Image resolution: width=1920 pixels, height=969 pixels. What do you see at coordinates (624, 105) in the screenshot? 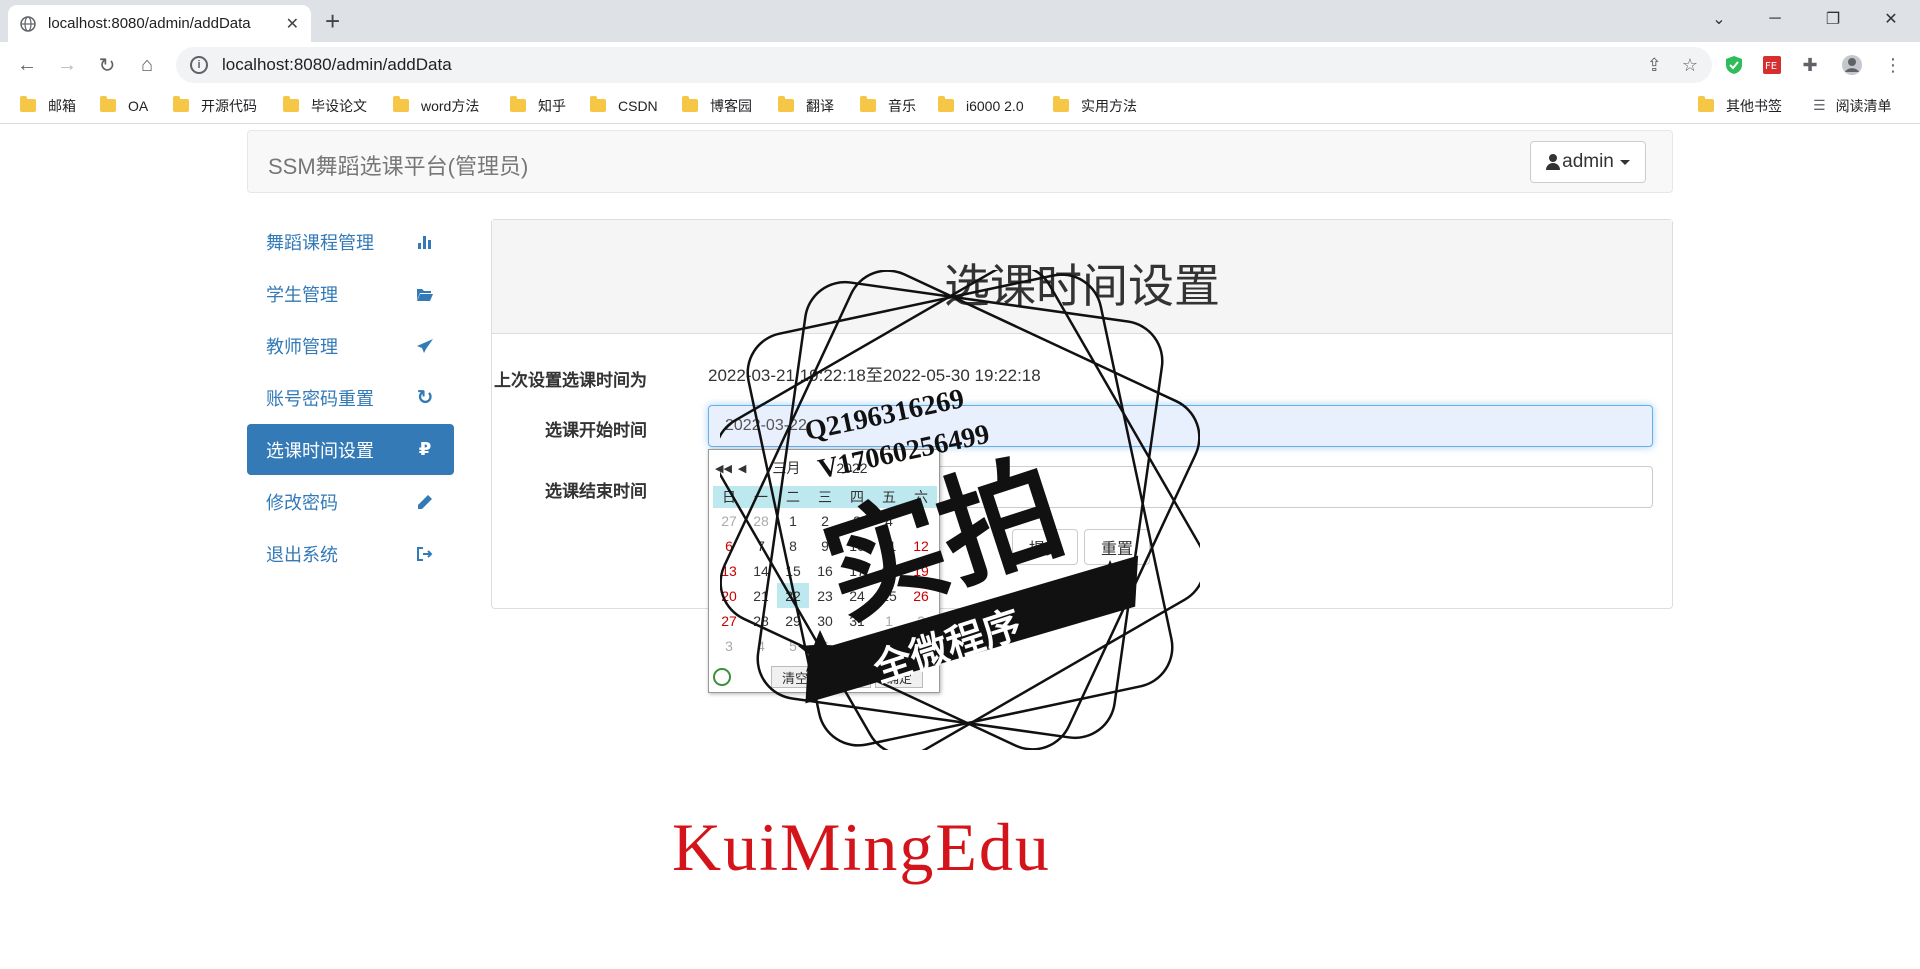
I see `bookmark-folder: CSDN` at bounding box center [624, 105].